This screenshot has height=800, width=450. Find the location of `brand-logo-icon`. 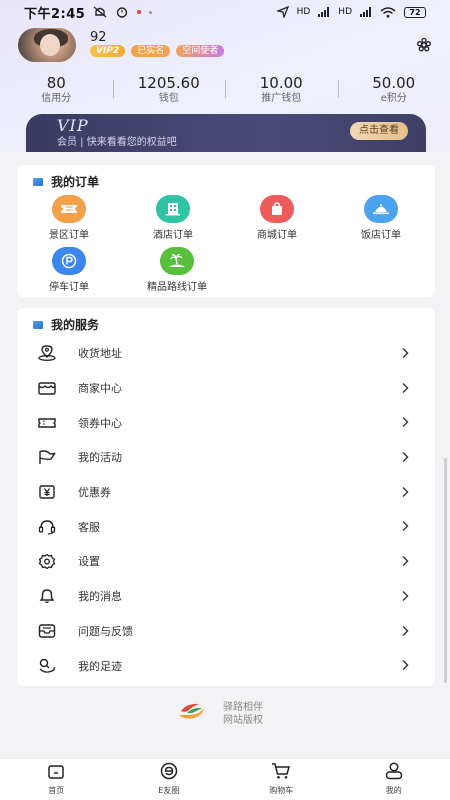

brand-logo-icon is located at coordinates (191, 711).